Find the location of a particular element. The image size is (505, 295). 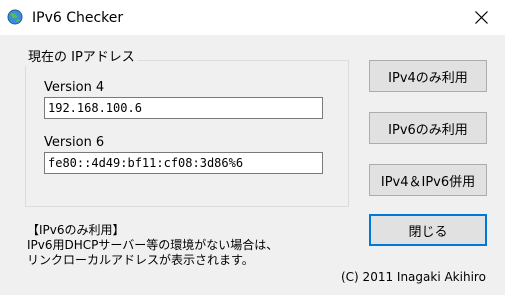

note-line-1: 【IPv6のみ利用】 is located at coordinates (76, 230).